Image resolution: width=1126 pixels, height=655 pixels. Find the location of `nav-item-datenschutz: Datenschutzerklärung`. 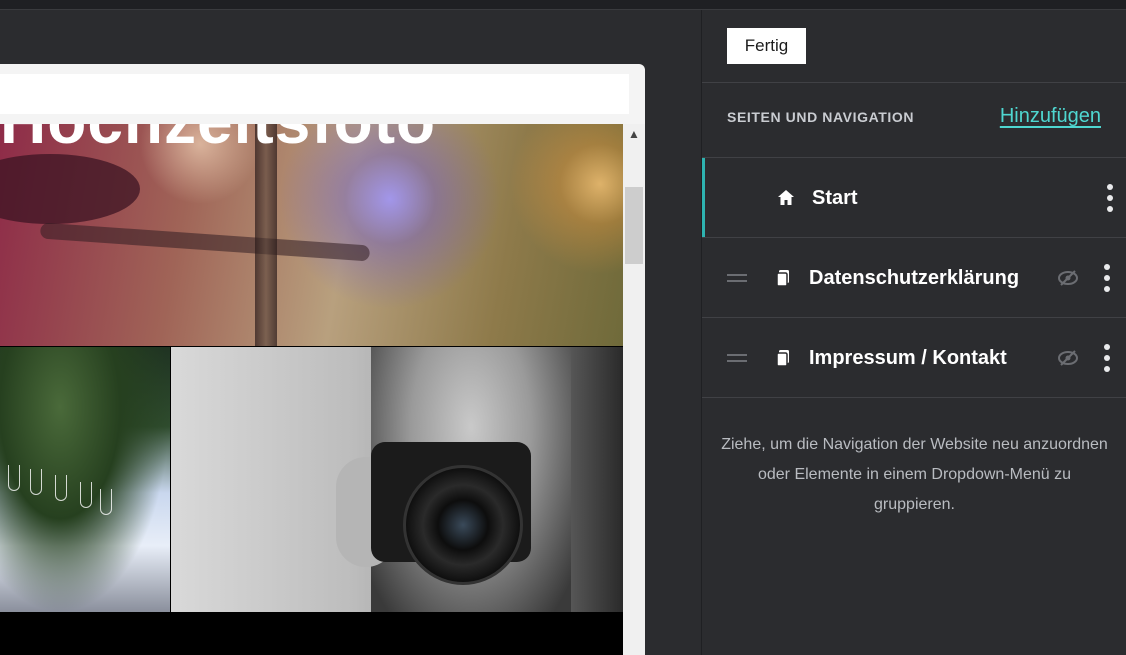

nav-item-datenschutz: Datenschutzerklärung is located at coordinates (914, 278).